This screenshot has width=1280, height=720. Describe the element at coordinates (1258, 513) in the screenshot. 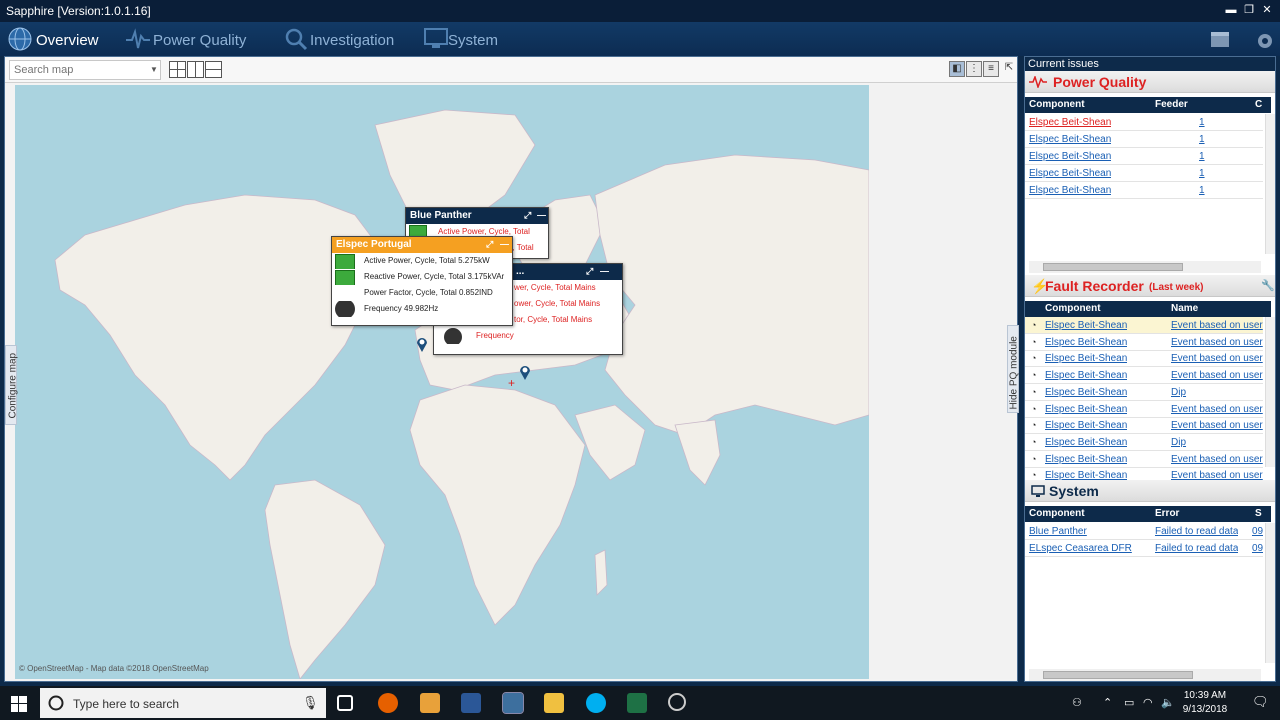

I see `col-s: S` at that location.